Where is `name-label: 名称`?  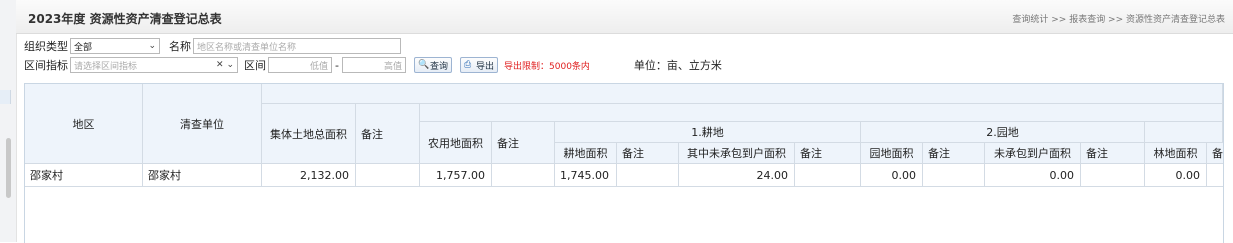
name-label: 名称 is located at coordinates (180, 46).